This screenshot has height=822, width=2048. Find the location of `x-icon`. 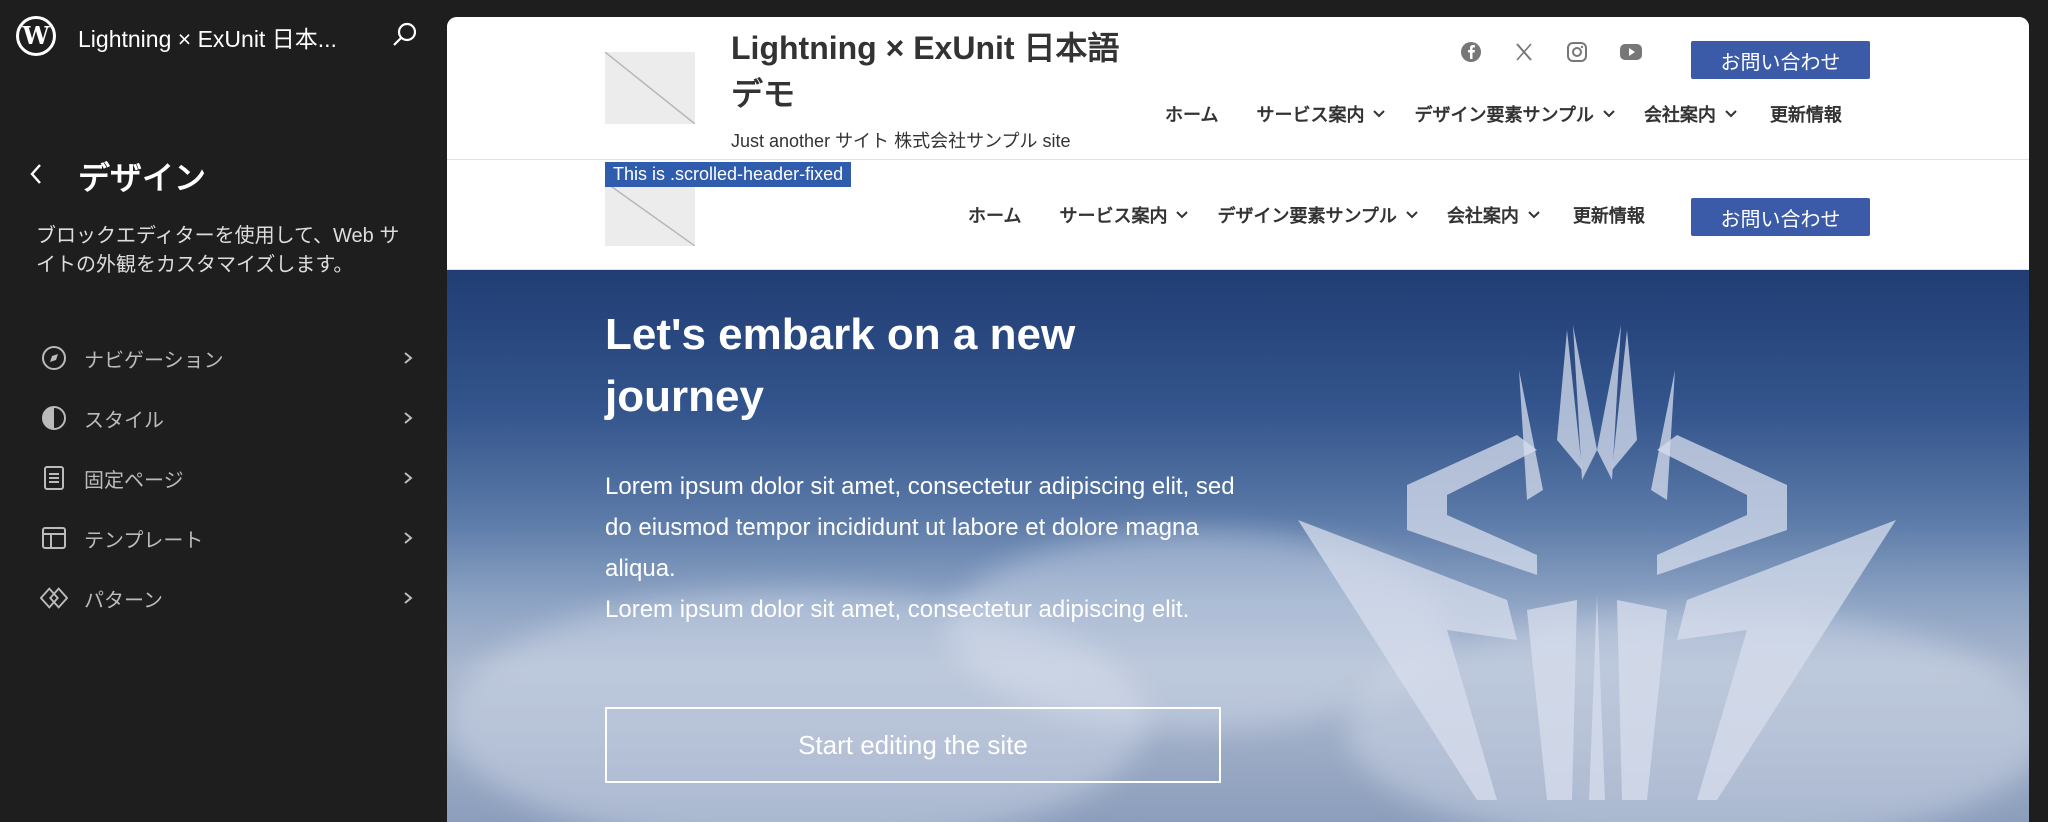

x-icon is located at coordinates (1524, 52).